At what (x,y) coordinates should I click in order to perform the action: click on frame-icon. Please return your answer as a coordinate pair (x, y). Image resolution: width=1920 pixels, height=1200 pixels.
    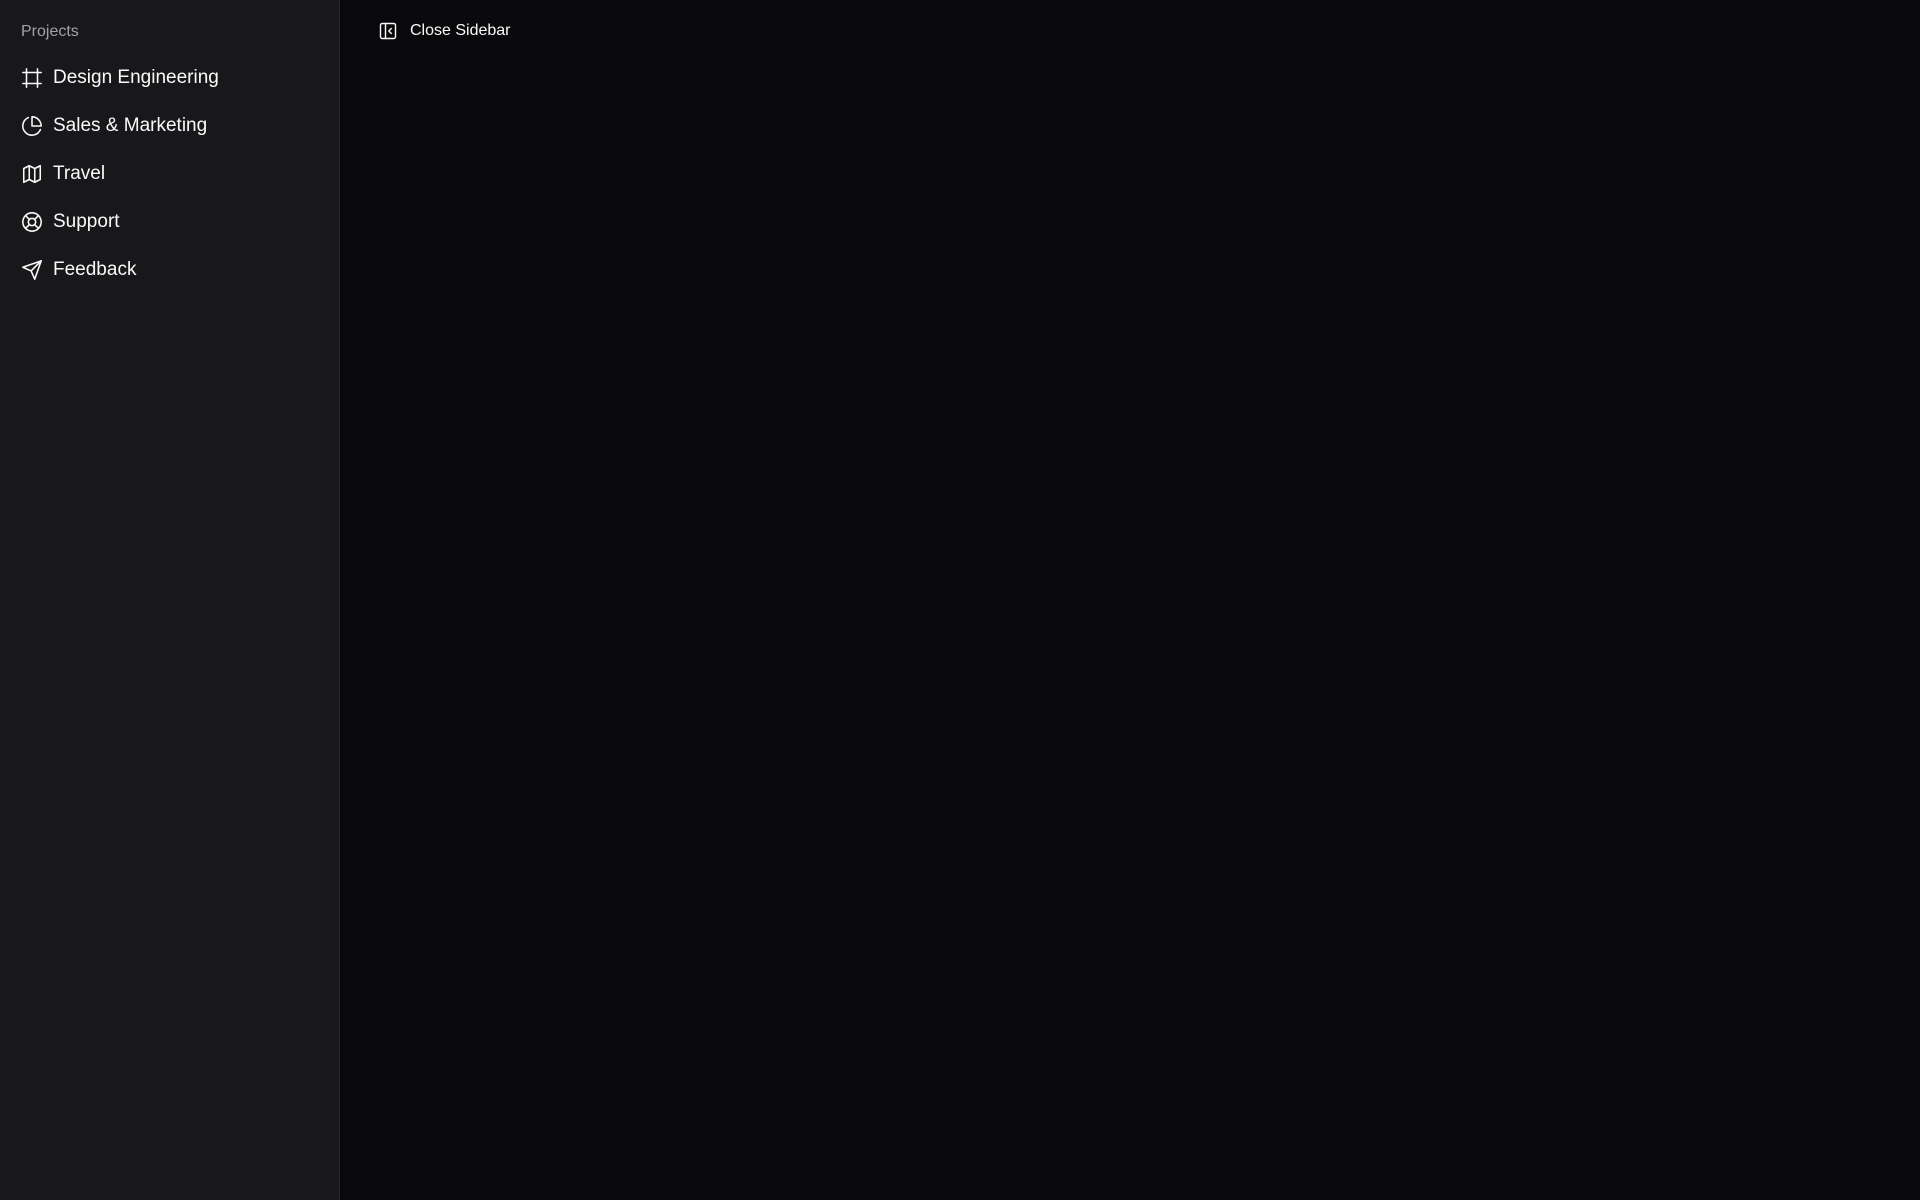
    Looking at the image, I should click on (32, 78).